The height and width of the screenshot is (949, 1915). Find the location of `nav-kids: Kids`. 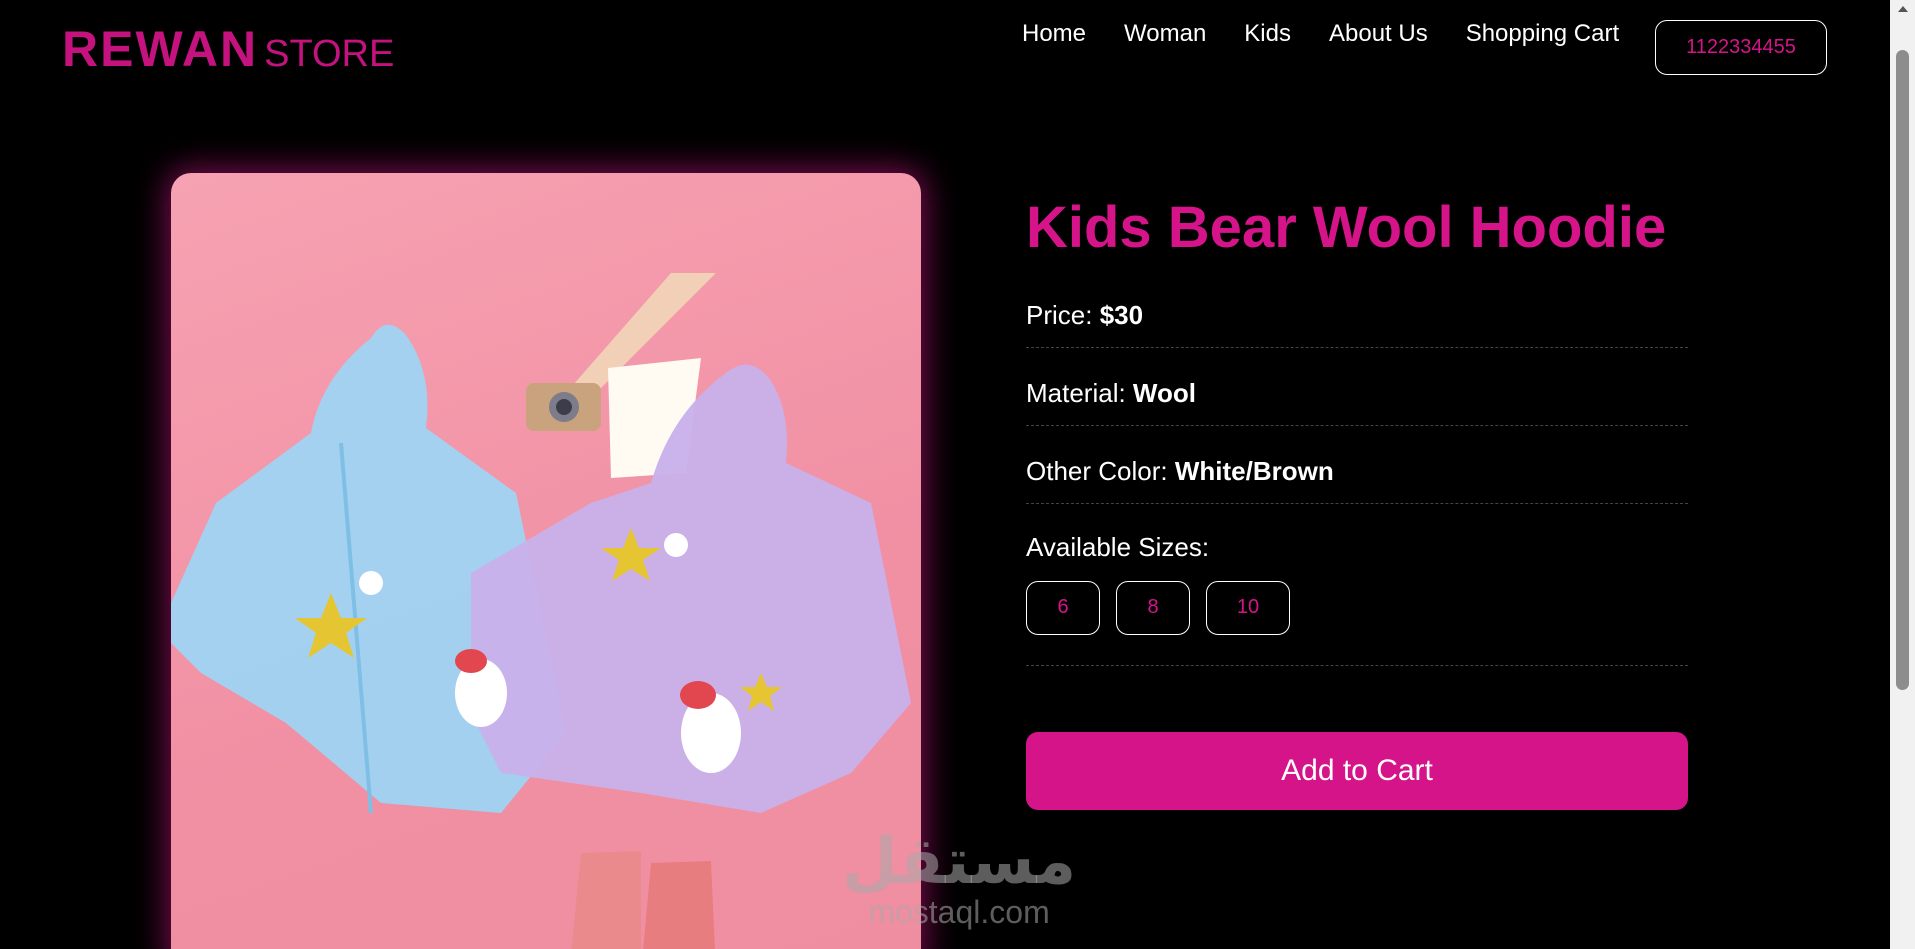

nav-kids: Kids is located at coordinates (1267, 34).